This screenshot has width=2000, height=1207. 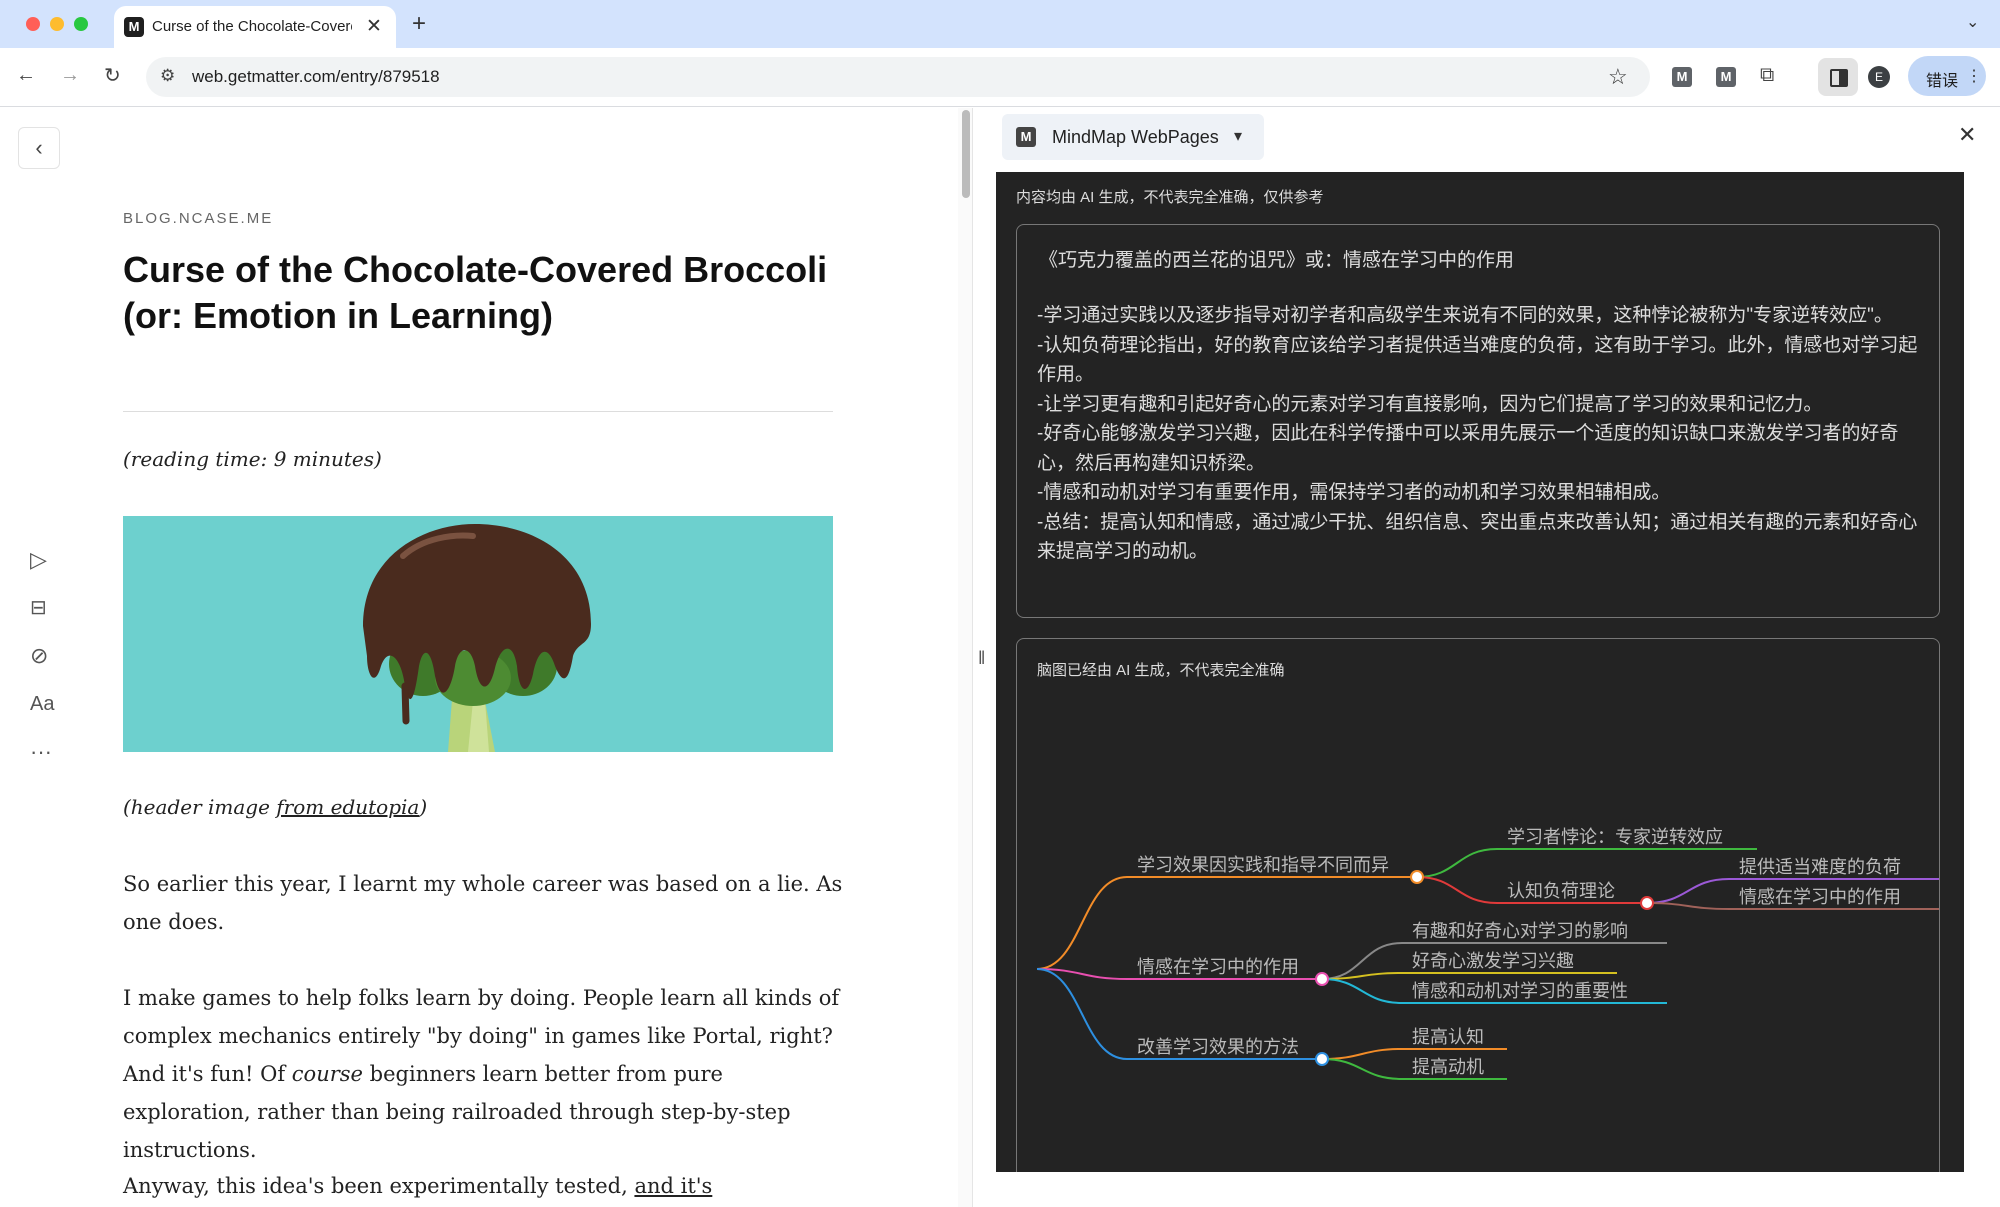 What do you see at coordinates (1277, 260) in the screenshot?
I see `summary-title: 《巧克力覆盖的西兰花的诅咒》或：情感在学习中的作用` at bounding box center [1277, 260].